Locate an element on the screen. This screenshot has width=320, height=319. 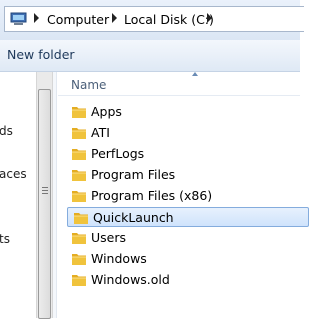
nav-item-fragment: aces is located at coordinates (13, 174).